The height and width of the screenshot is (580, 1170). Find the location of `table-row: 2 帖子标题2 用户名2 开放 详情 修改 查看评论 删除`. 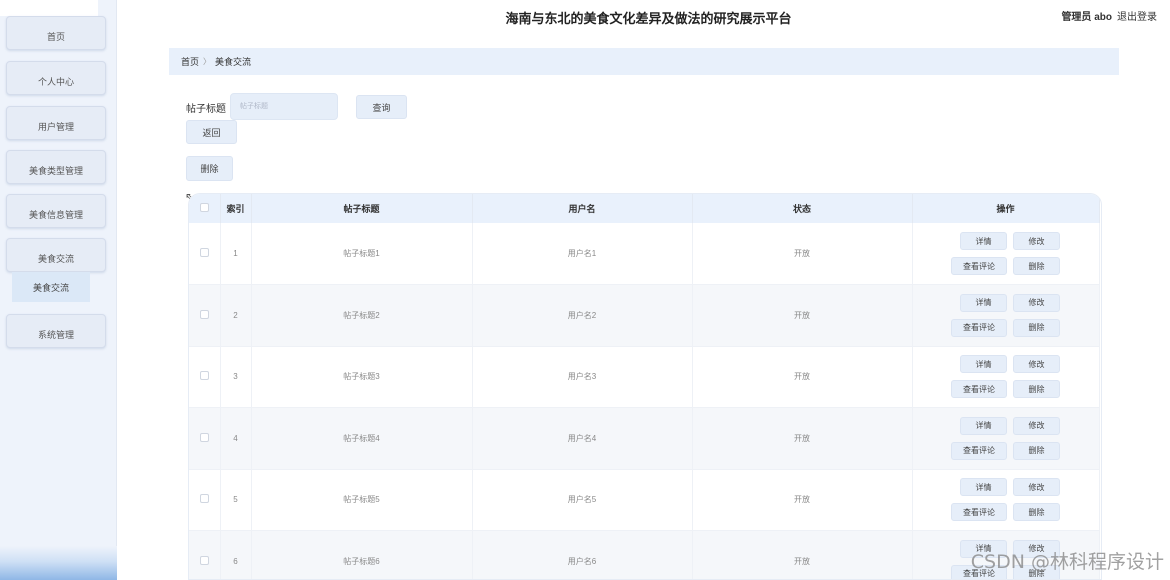

table-row: 2 帖子标题2 用户名2 开放 详情 修改 查看评论 删除 is located at coordinates (644, 315).